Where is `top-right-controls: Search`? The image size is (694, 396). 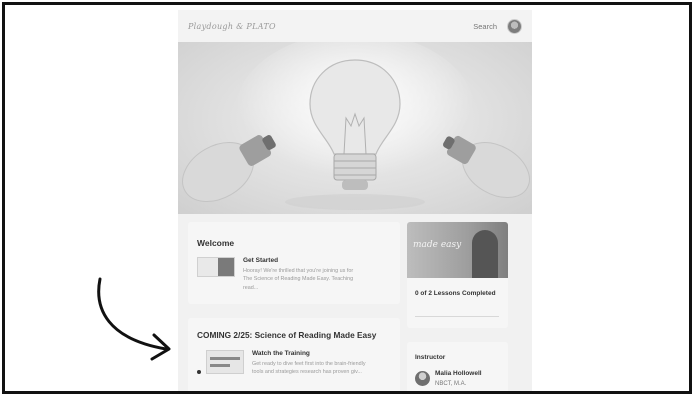 top-right-controls: Search is located at coordinates (497, 26).